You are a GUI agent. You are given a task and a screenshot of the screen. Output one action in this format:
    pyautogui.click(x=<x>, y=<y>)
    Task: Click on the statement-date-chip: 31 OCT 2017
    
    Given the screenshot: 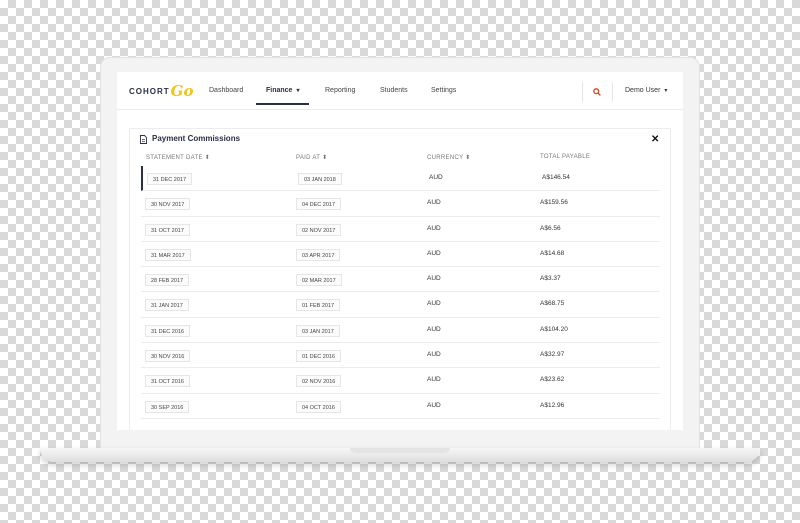 What is the action you would take?
    pyautogui.click(x=167, y=229)
    